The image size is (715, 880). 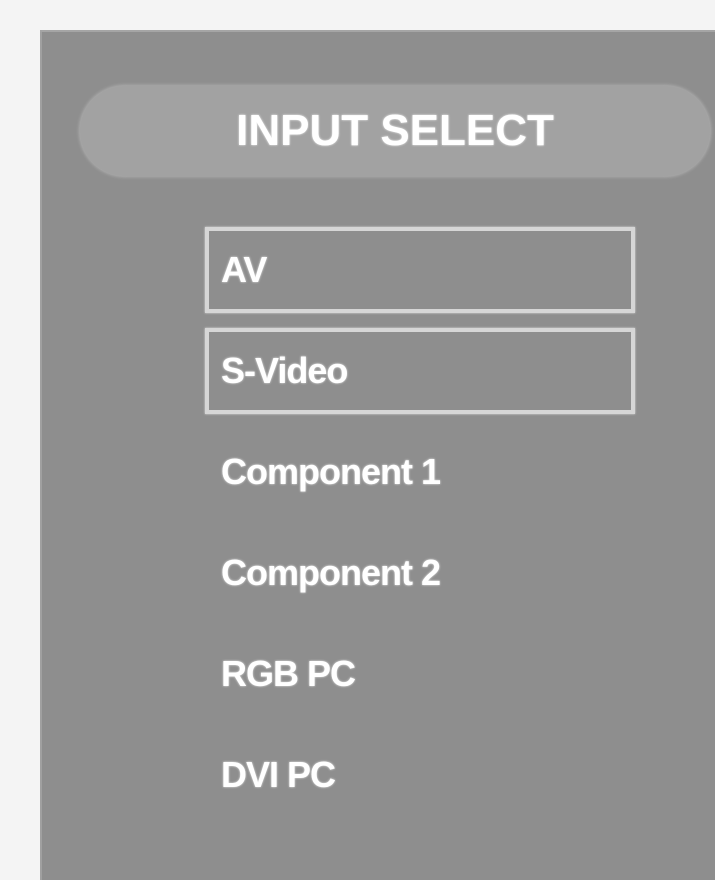 What do you see at coordinates (284, 370) in the screenshot?
I see `input-option-label: S-Video` at bounding box center [284, 370].